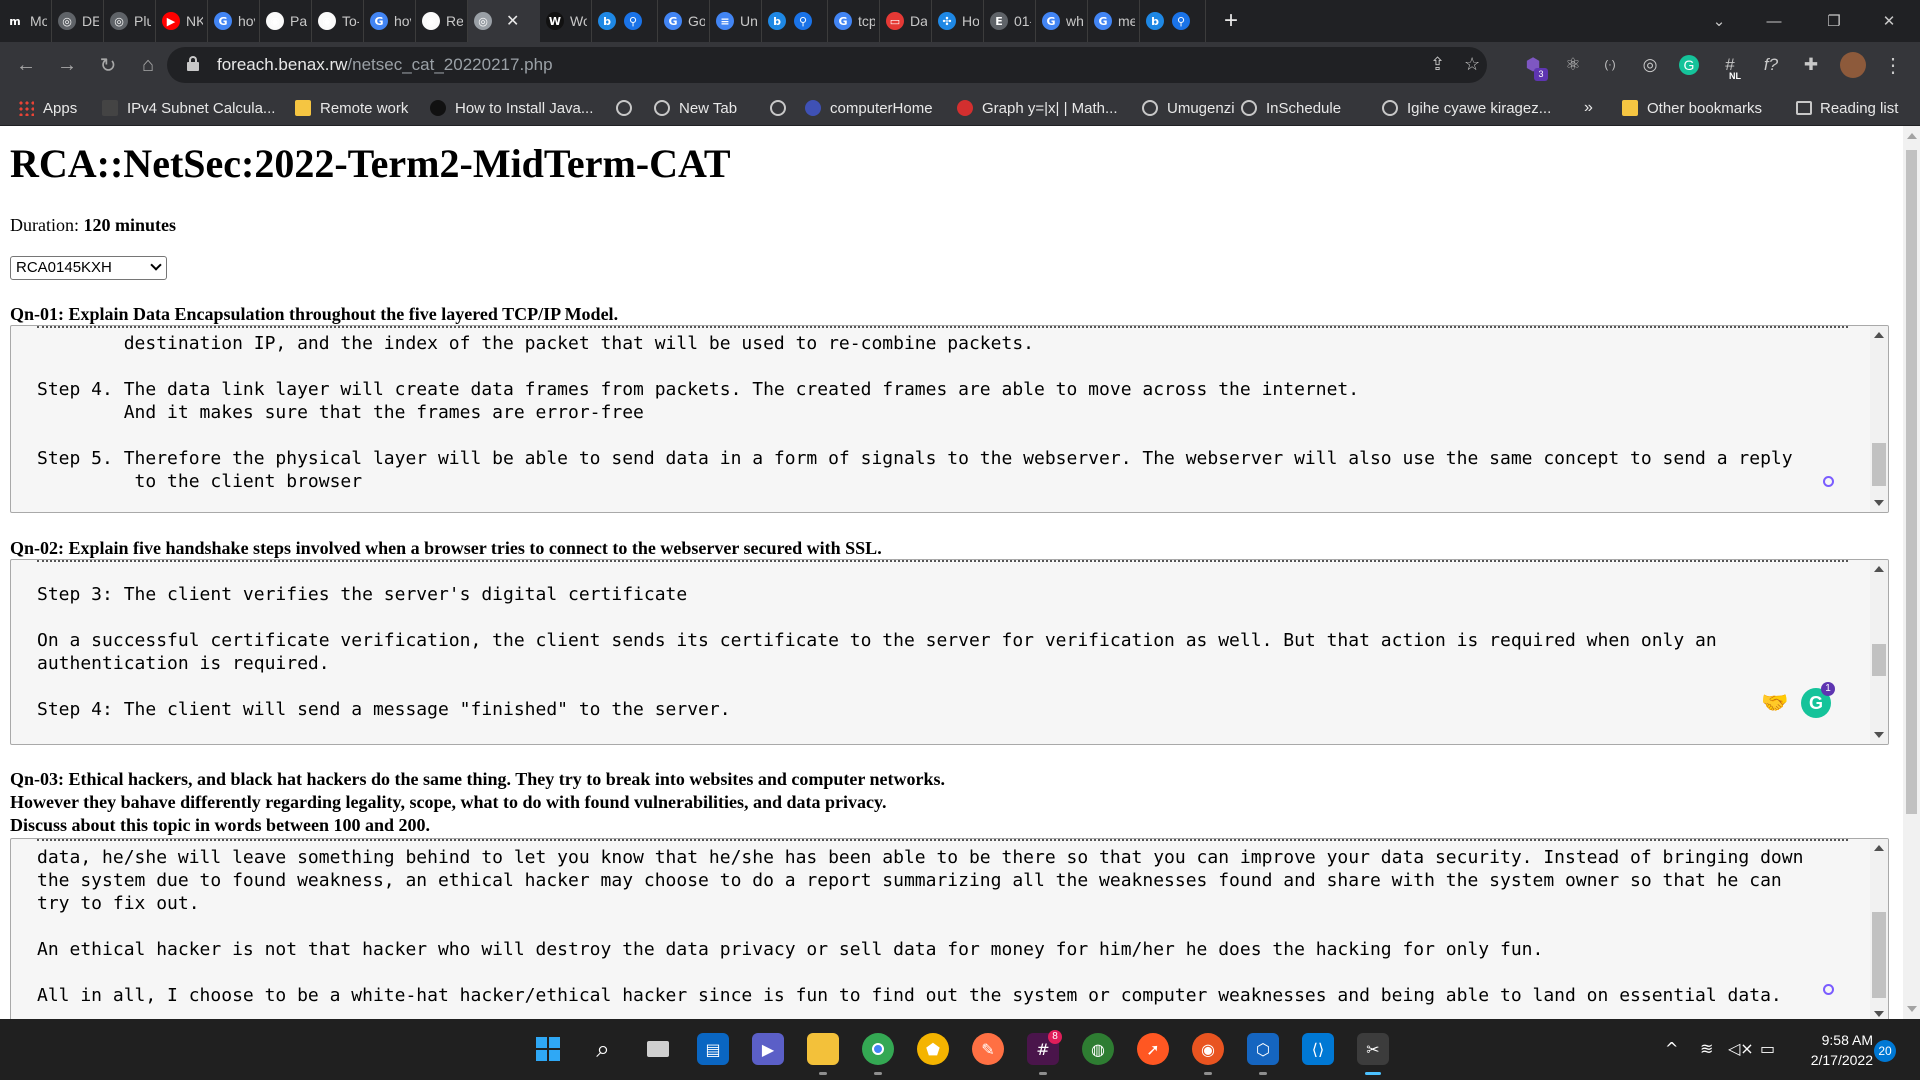  Describe the element at coordinates (1879, 419) in the screenshot. I see `answer-1-scrollbar` at that location.